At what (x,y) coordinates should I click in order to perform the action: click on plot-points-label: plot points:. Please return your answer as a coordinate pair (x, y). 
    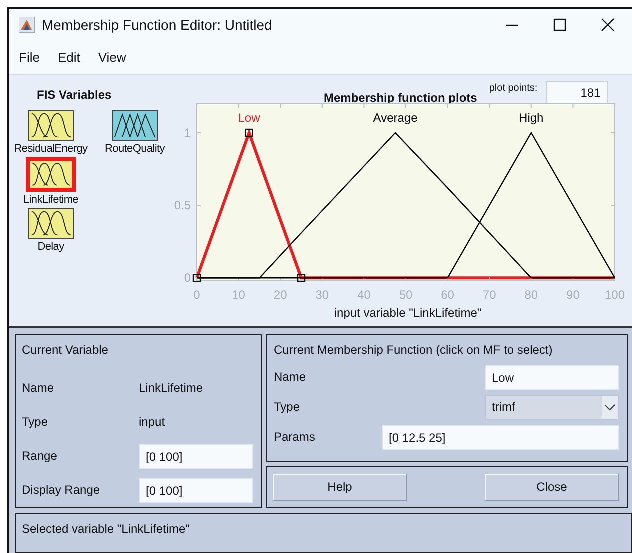
    Looking at the image, I should click on (513, 88).